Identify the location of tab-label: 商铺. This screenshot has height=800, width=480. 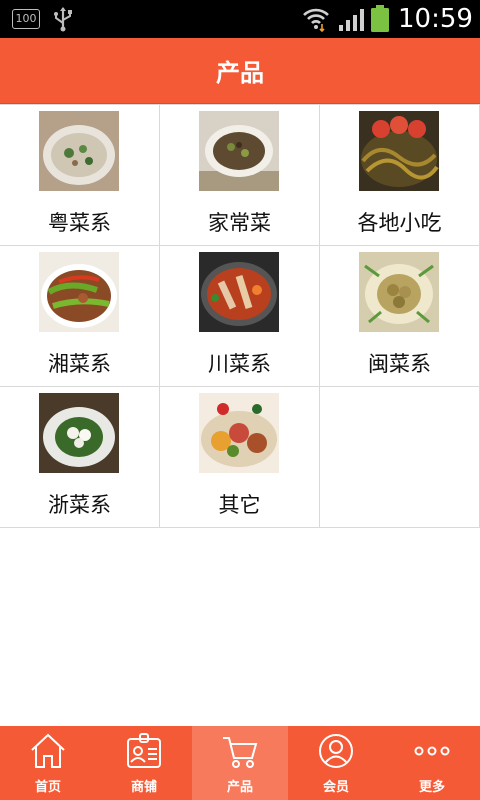
(143, 787).